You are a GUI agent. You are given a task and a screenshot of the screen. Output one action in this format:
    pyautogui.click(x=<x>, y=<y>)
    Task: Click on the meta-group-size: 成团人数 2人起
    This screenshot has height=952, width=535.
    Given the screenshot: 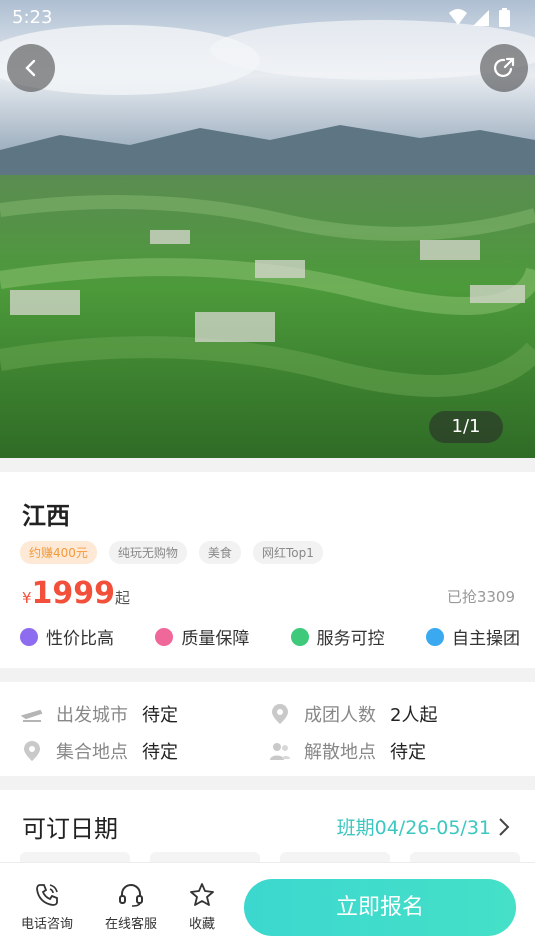 What is the action you would take?
    pyautogui.click(x=352, y=714)
    